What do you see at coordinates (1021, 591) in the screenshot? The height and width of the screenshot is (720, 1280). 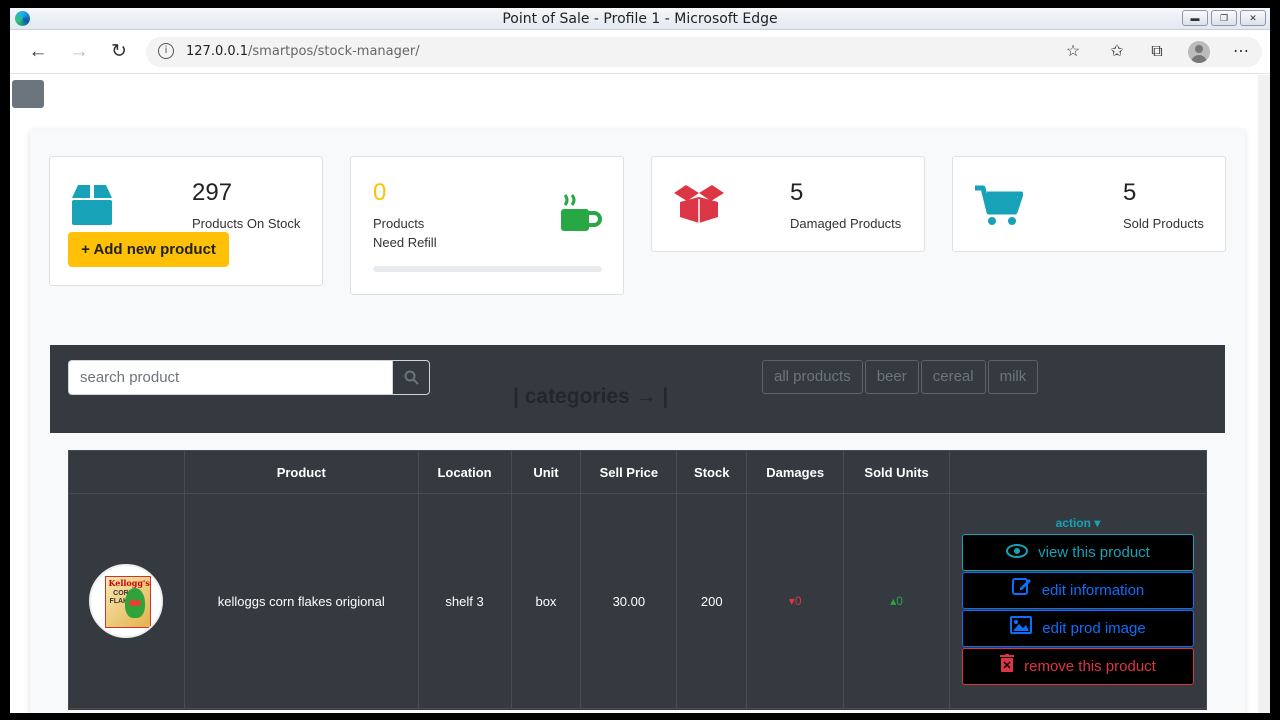 I see `edit-icon` at bounding box center [1021, 591].